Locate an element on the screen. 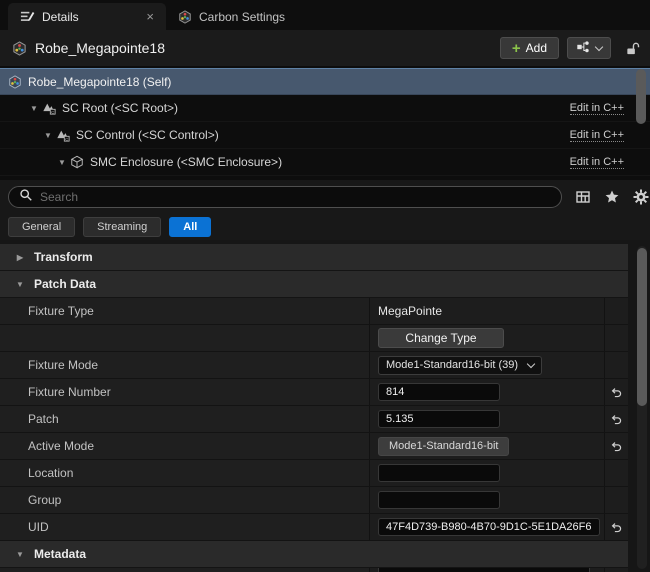  search-icon is located at coordinates (26, 196).